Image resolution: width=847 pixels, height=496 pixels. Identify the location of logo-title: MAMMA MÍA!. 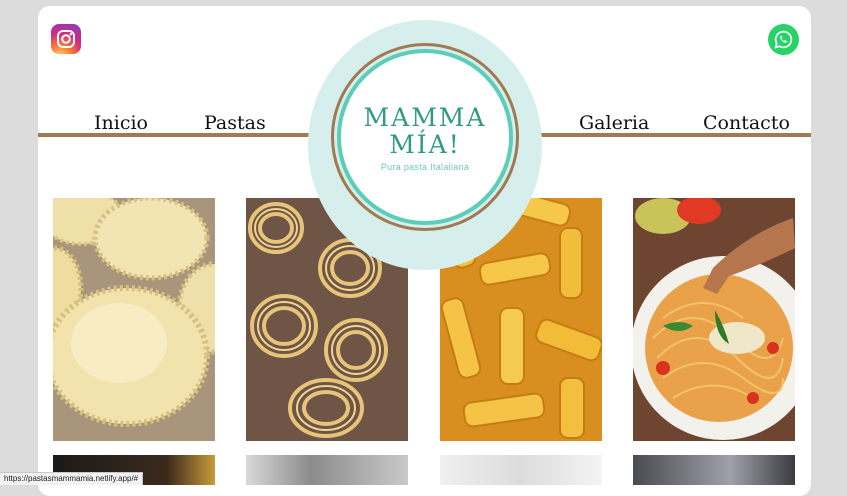
(425, 131).